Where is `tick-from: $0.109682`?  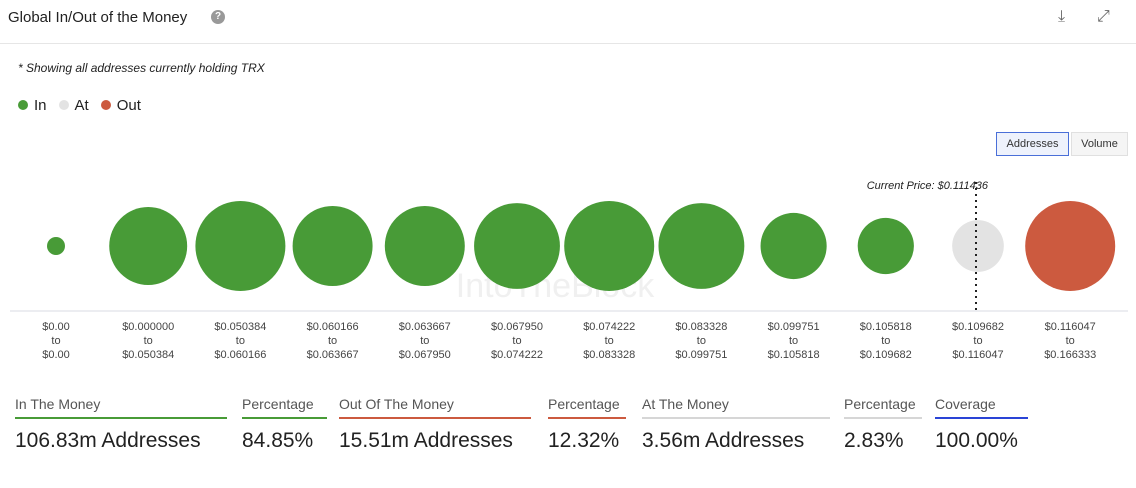
tick-from: $0.109682 is located at coordinates (978, 327).